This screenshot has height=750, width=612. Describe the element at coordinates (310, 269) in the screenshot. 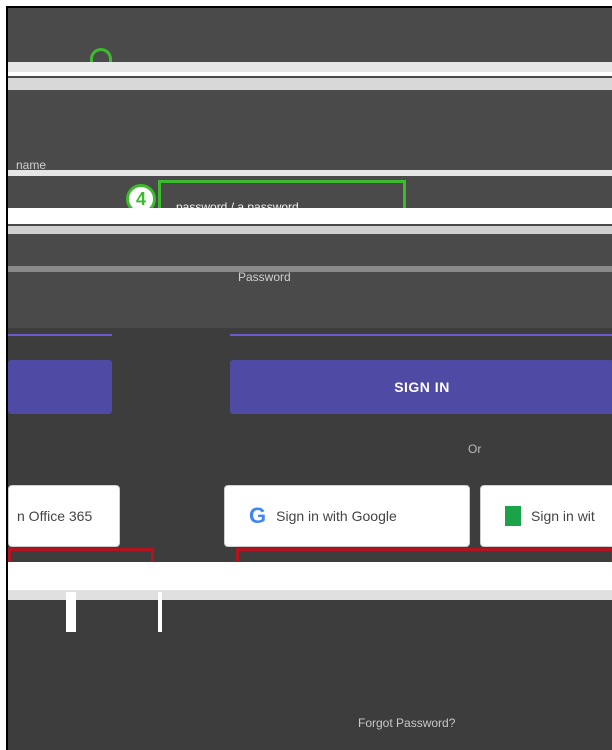

I see `confirm-row` at that location.